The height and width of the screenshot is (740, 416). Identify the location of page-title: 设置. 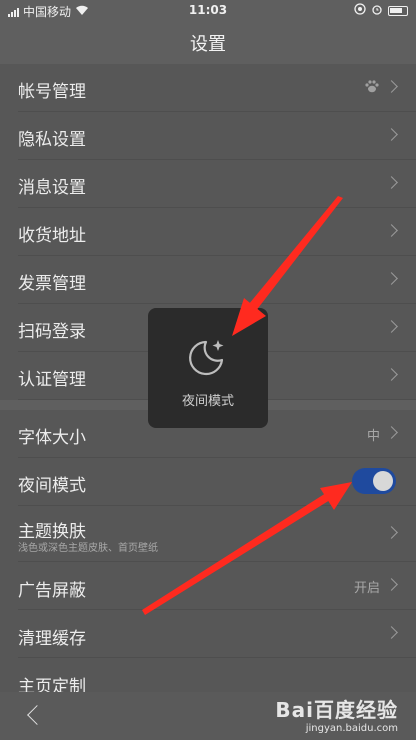
(208, 44).